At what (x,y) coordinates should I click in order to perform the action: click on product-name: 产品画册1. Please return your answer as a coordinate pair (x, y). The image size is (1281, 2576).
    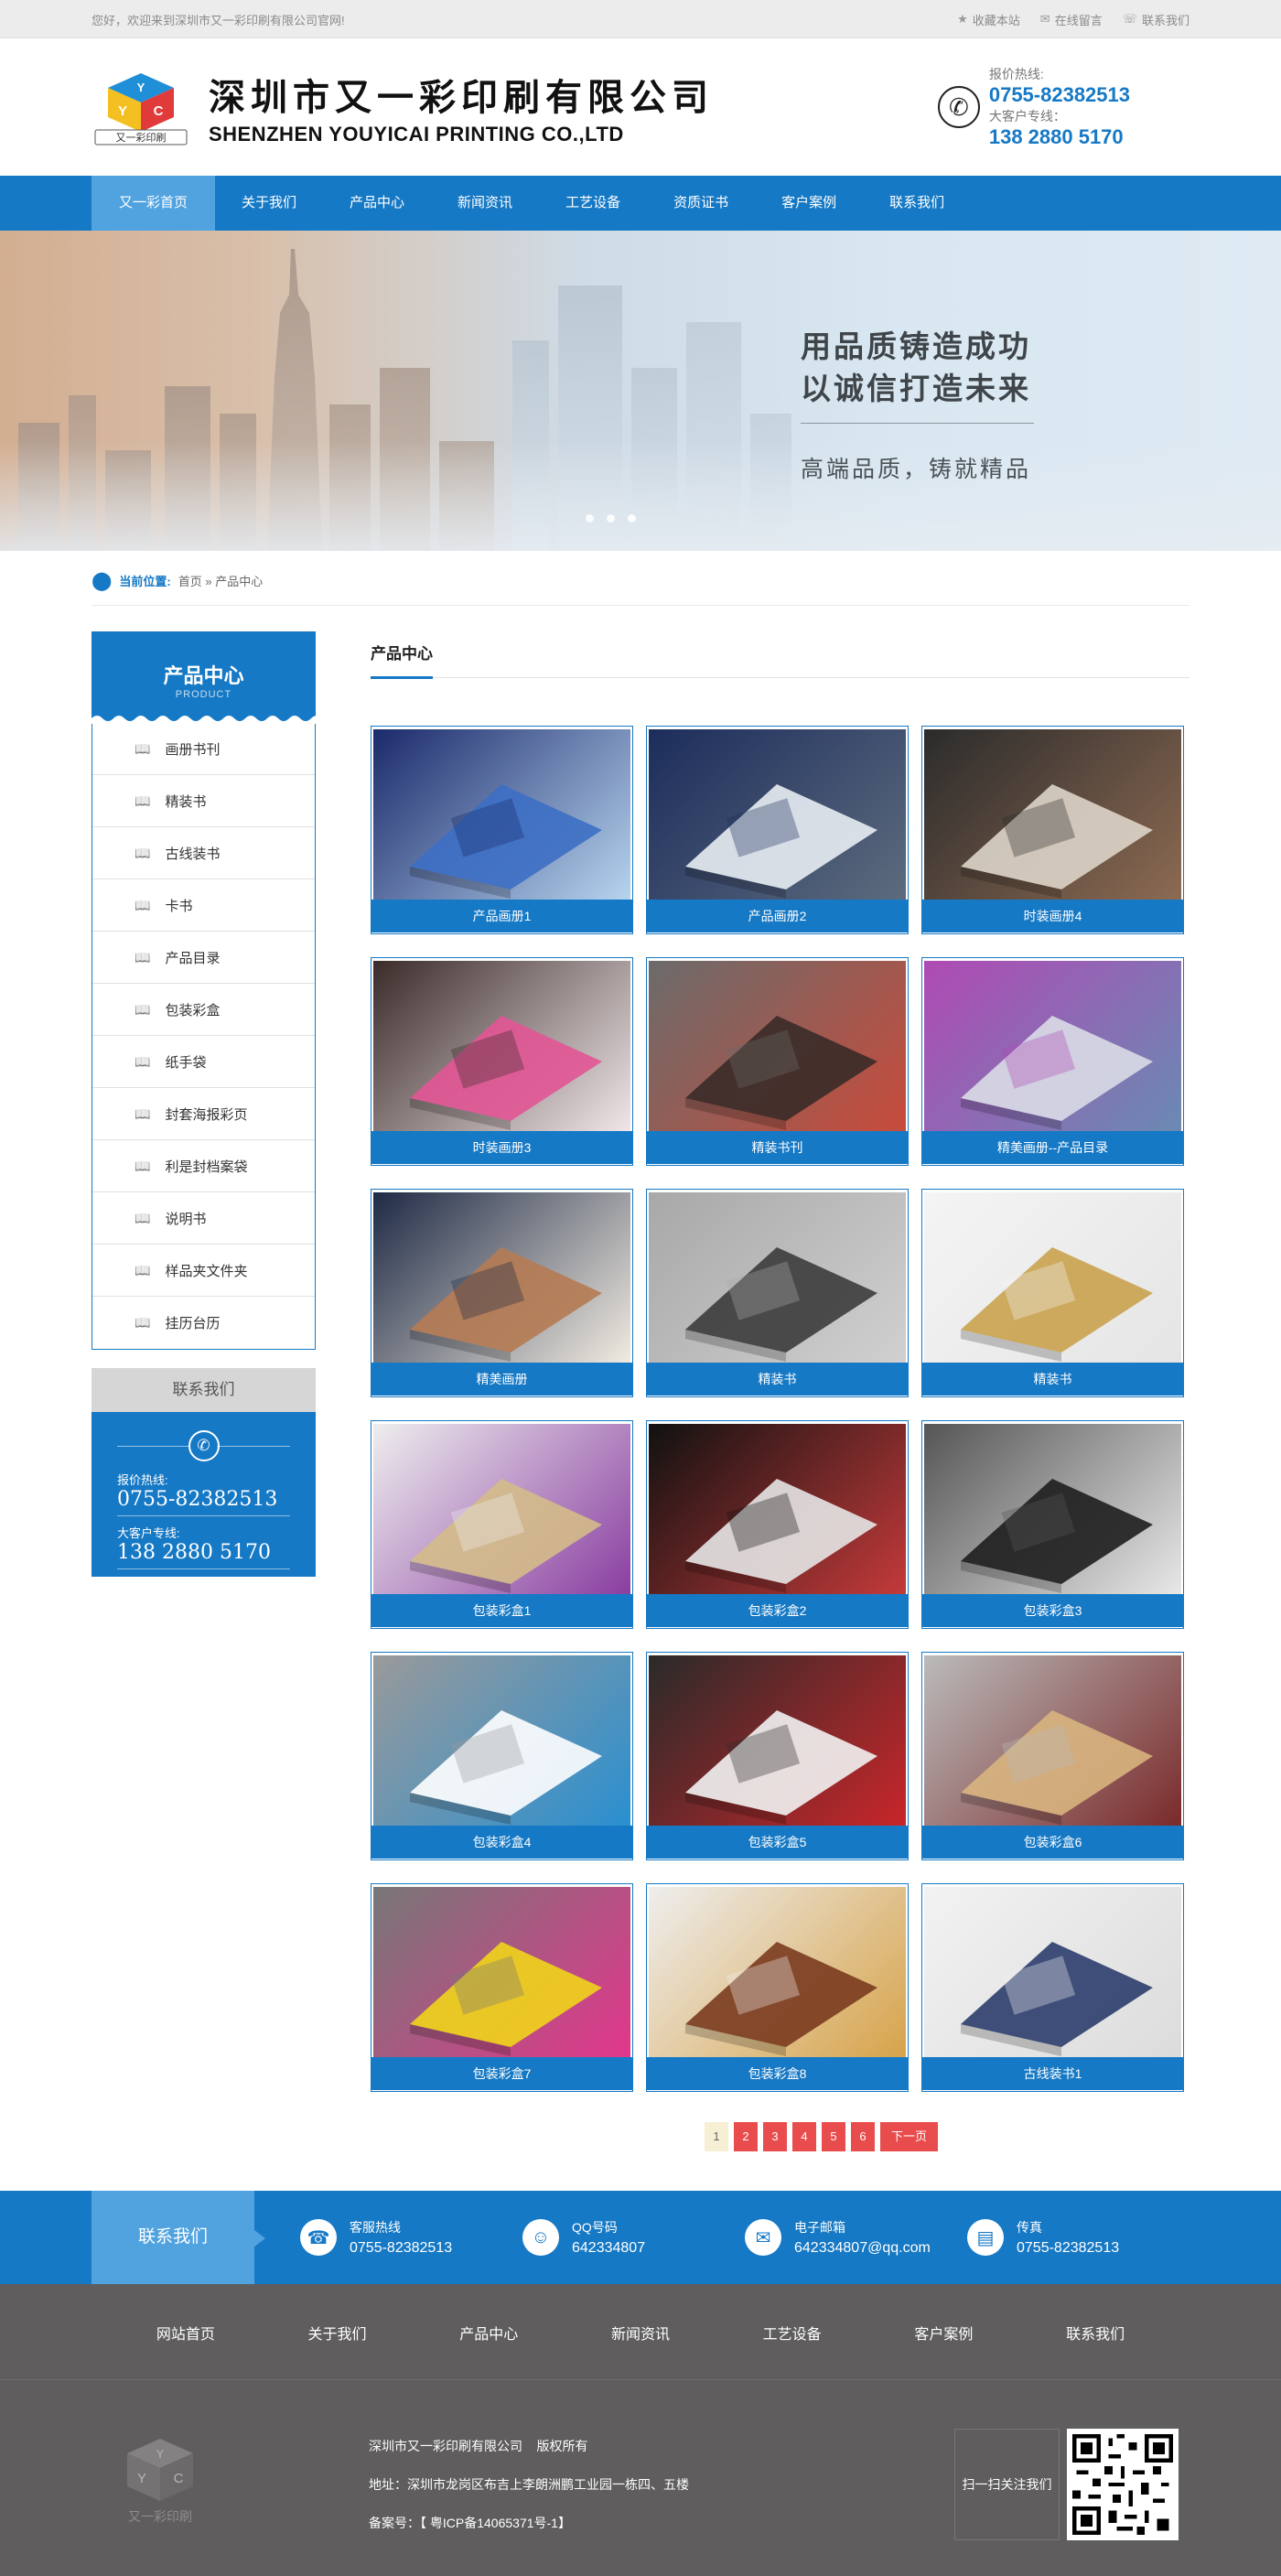
    Looking at the image, I should click on (502, 916).